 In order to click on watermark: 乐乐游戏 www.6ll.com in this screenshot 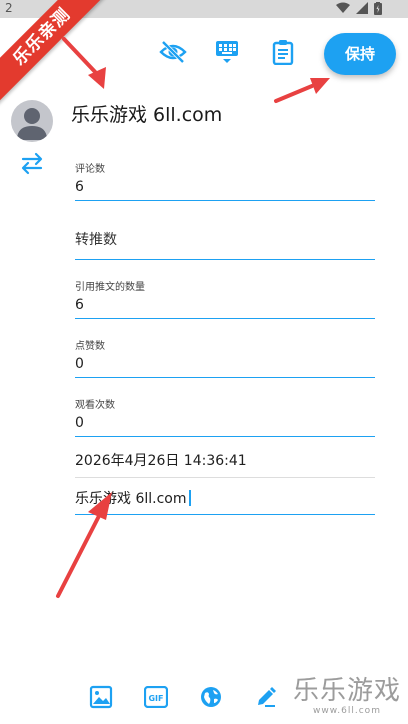, I will do `click(347, 699)`.